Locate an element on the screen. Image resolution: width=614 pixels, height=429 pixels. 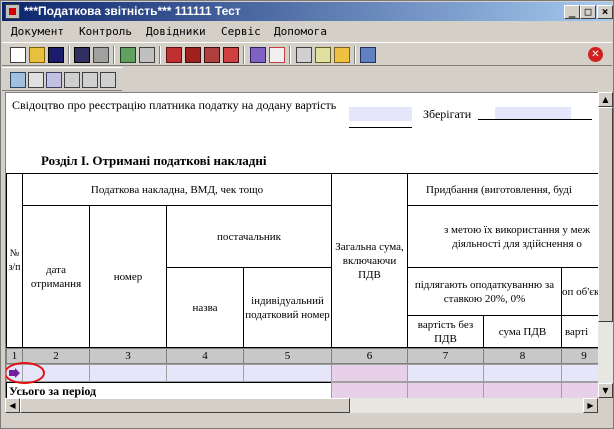
print-icon is located at coordinates (101, 55).